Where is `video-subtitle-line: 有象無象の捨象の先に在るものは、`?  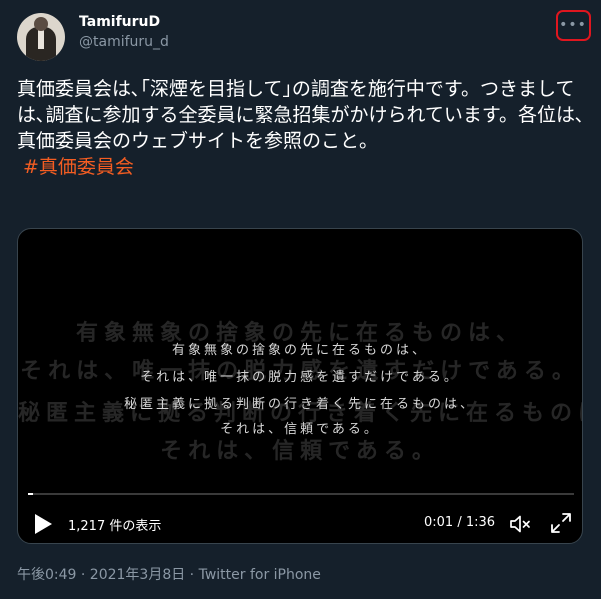 video-subtitle-line: 有象無象の捨象の先に在るものは、 is located at coordinates (299, 350).